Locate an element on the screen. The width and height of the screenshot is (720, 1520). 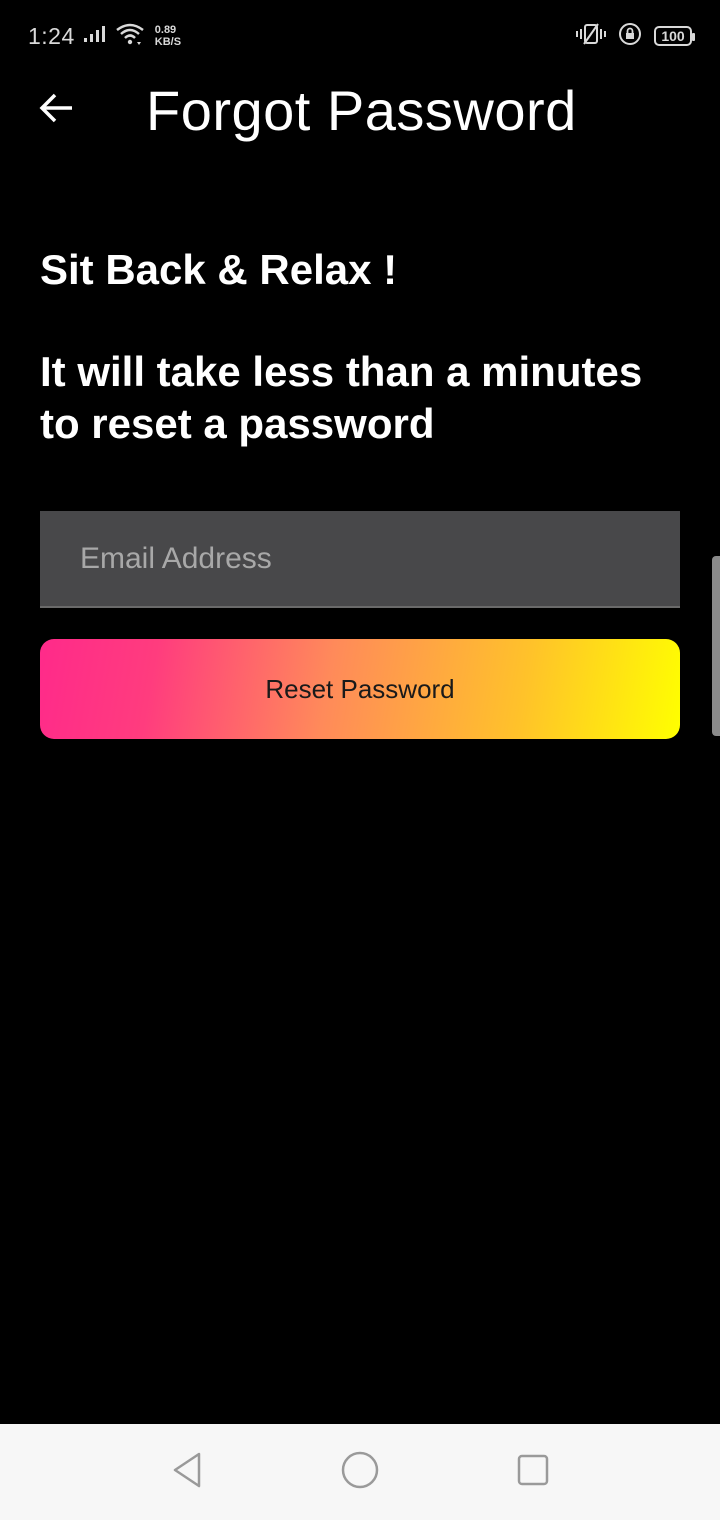
status-time: 1:24 is located at coordinates (51, 35).